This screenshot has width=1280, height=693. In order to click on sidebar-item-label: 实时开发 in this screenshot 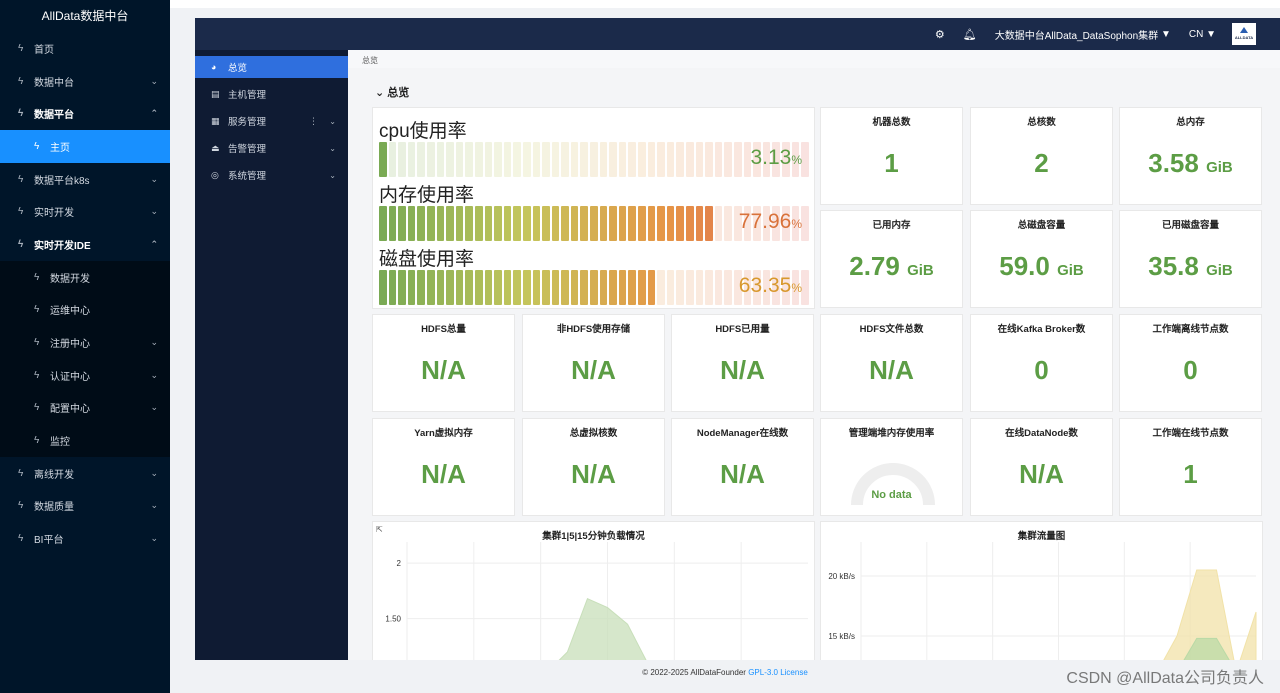, I will do `click(54, 214)`.